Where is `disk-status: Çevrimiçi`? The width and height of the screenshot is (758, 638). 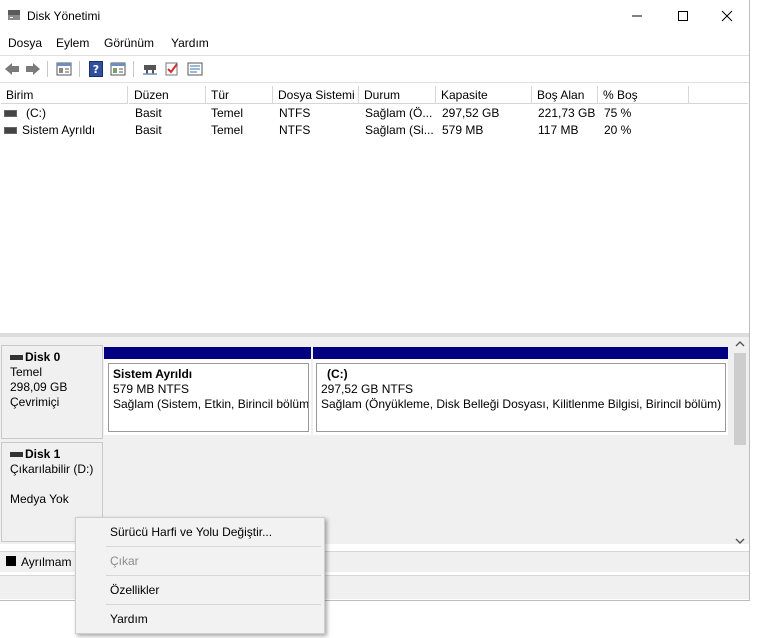
disk-status: Çevrimiçi is located at coordinates (35, 402).